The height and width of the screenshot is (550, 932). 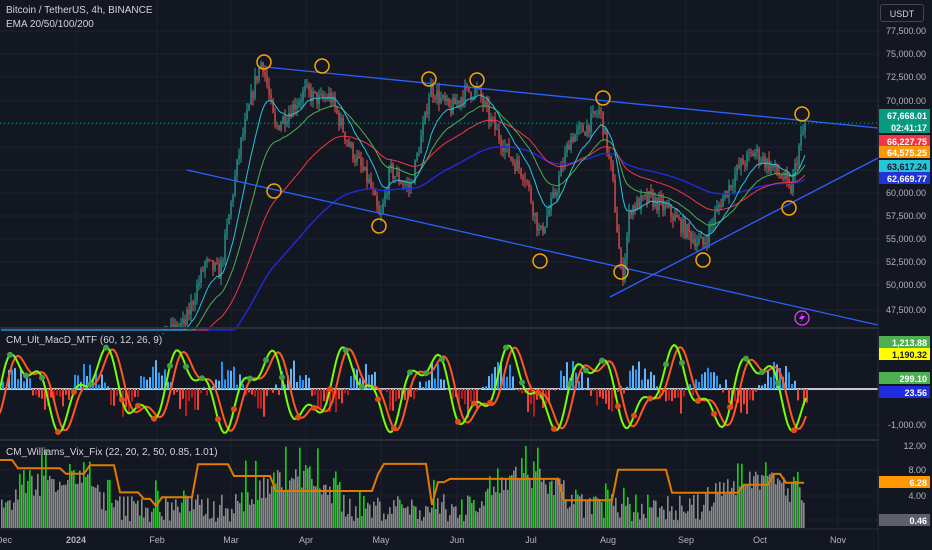 What do you see at coordinates (902, 13) in the screenshot?
I see `currency-button: USDT` at bounding box center [902, 13].